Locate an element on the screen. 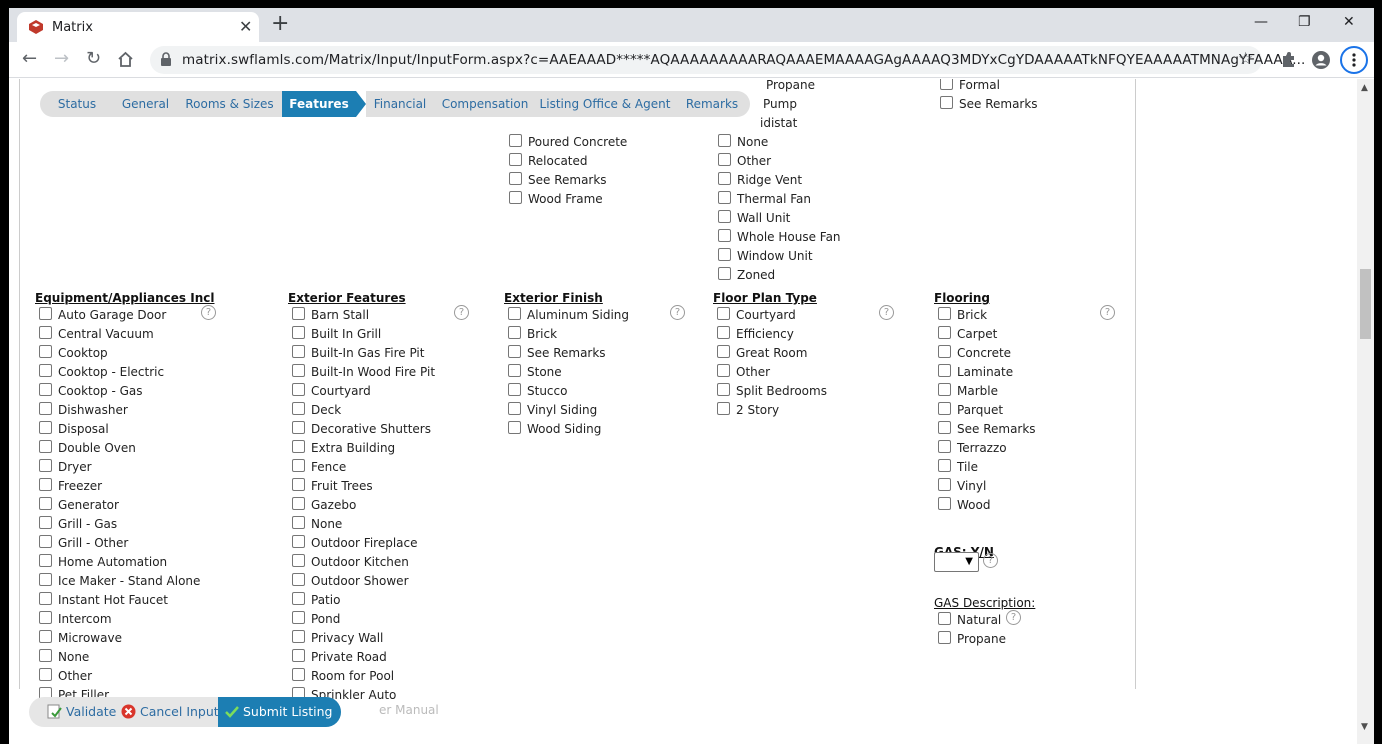  checkbox-item: Dishwasher is located at coordinates (83, 410).